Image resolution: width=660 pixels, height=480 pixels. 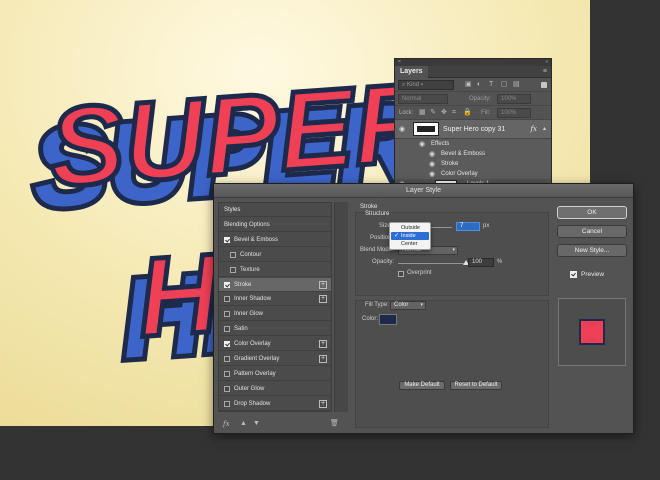 I want to click on lock-all-icon: 🔒, so click(x=467, y=113).